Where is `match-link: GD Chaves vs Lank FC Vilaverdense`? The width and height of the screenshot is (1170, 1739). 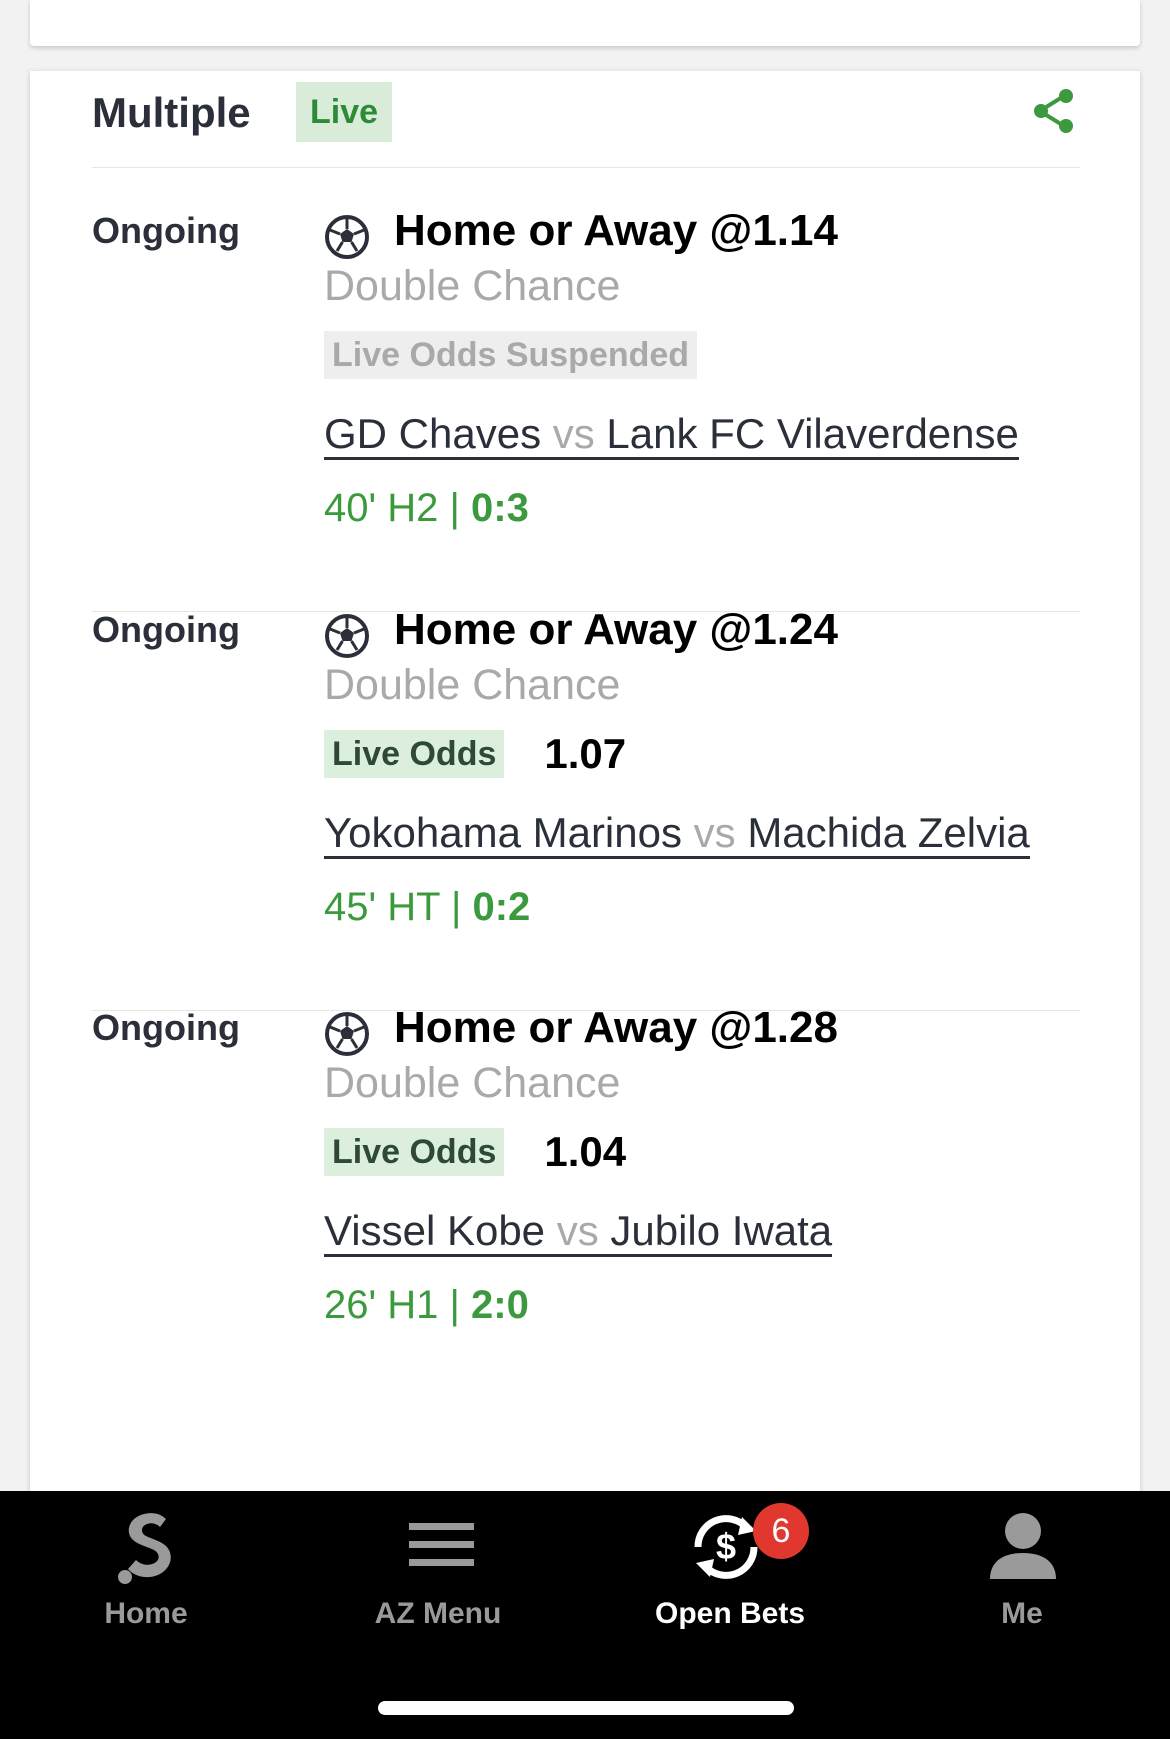 match-link: GD Chaves vs Lank FC Vilaverdense is located at coordinates (671, 435).